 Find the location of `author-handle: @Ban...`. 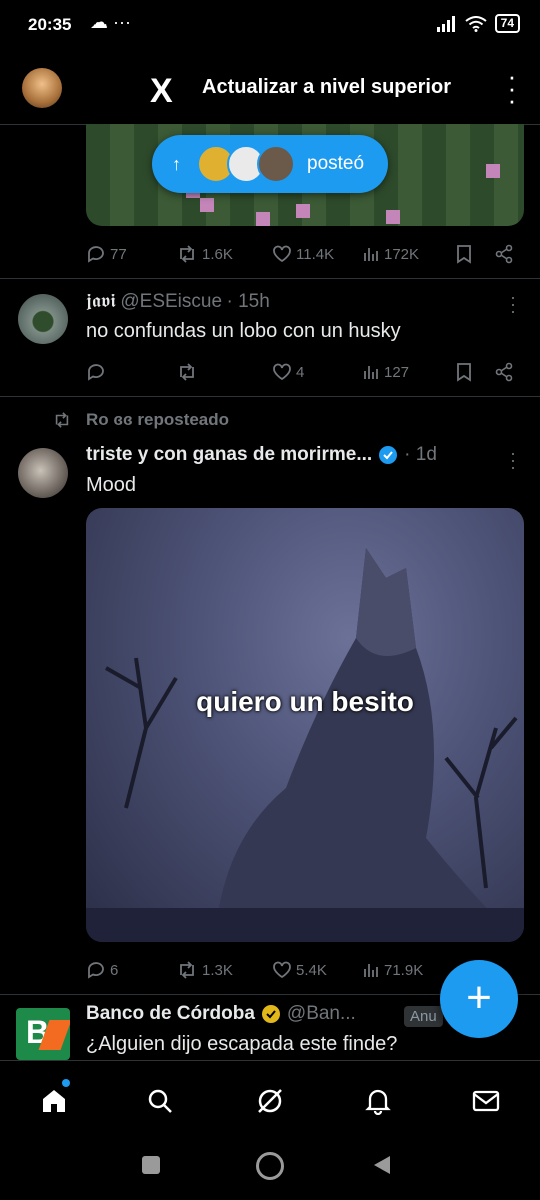

author-handle: @Ban... is located at coordinates (321, 1014).